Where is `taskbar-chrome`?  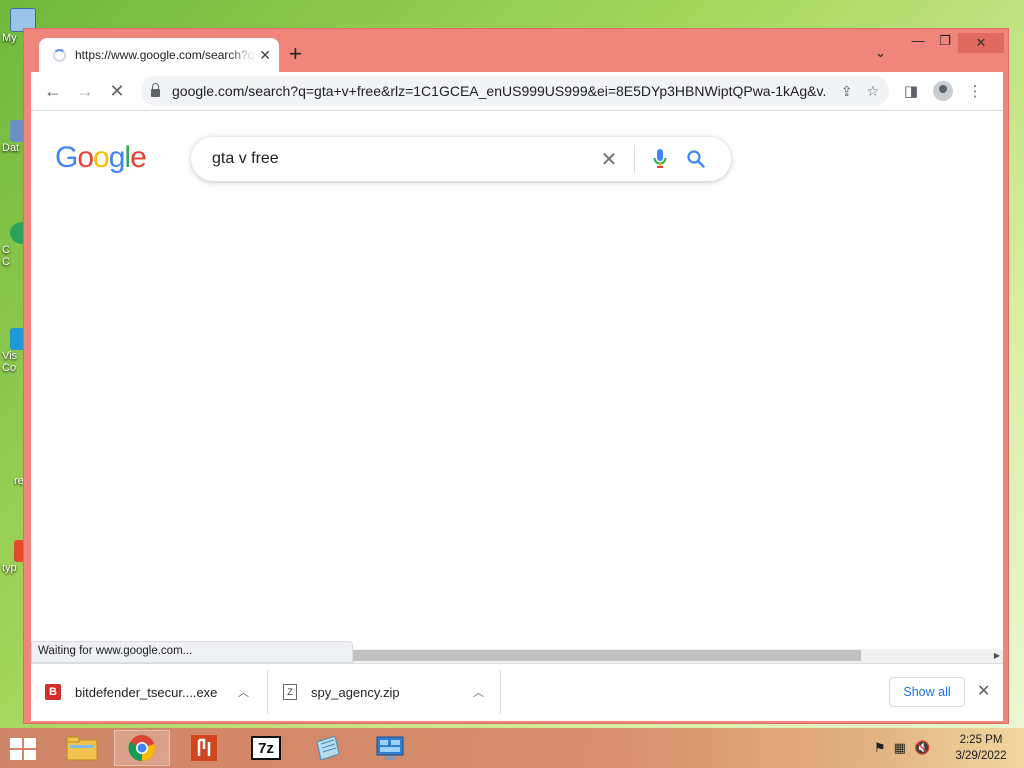 taskbar-chrome is located at coordinates (142, 748).